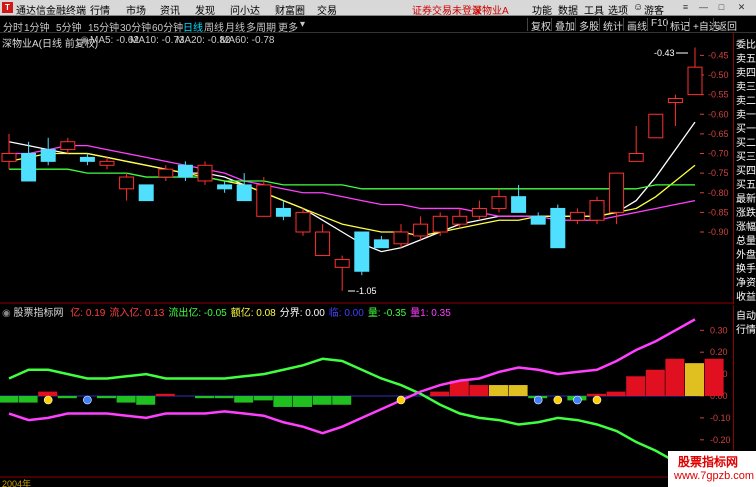  Describe the element at coordinates (6, 313) in the screenshot. I see `indicator-gear-icon: ◉` at that location.